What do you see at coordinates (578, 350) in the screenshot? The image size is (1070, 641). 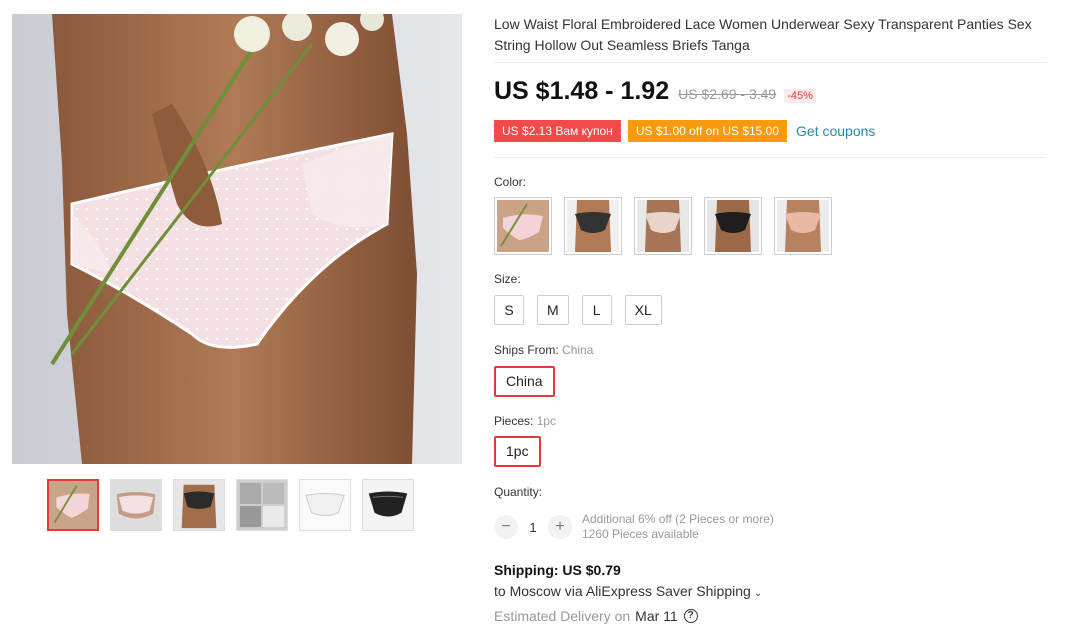 I see `ships-from-current: China` at bounding box center [578, 350].